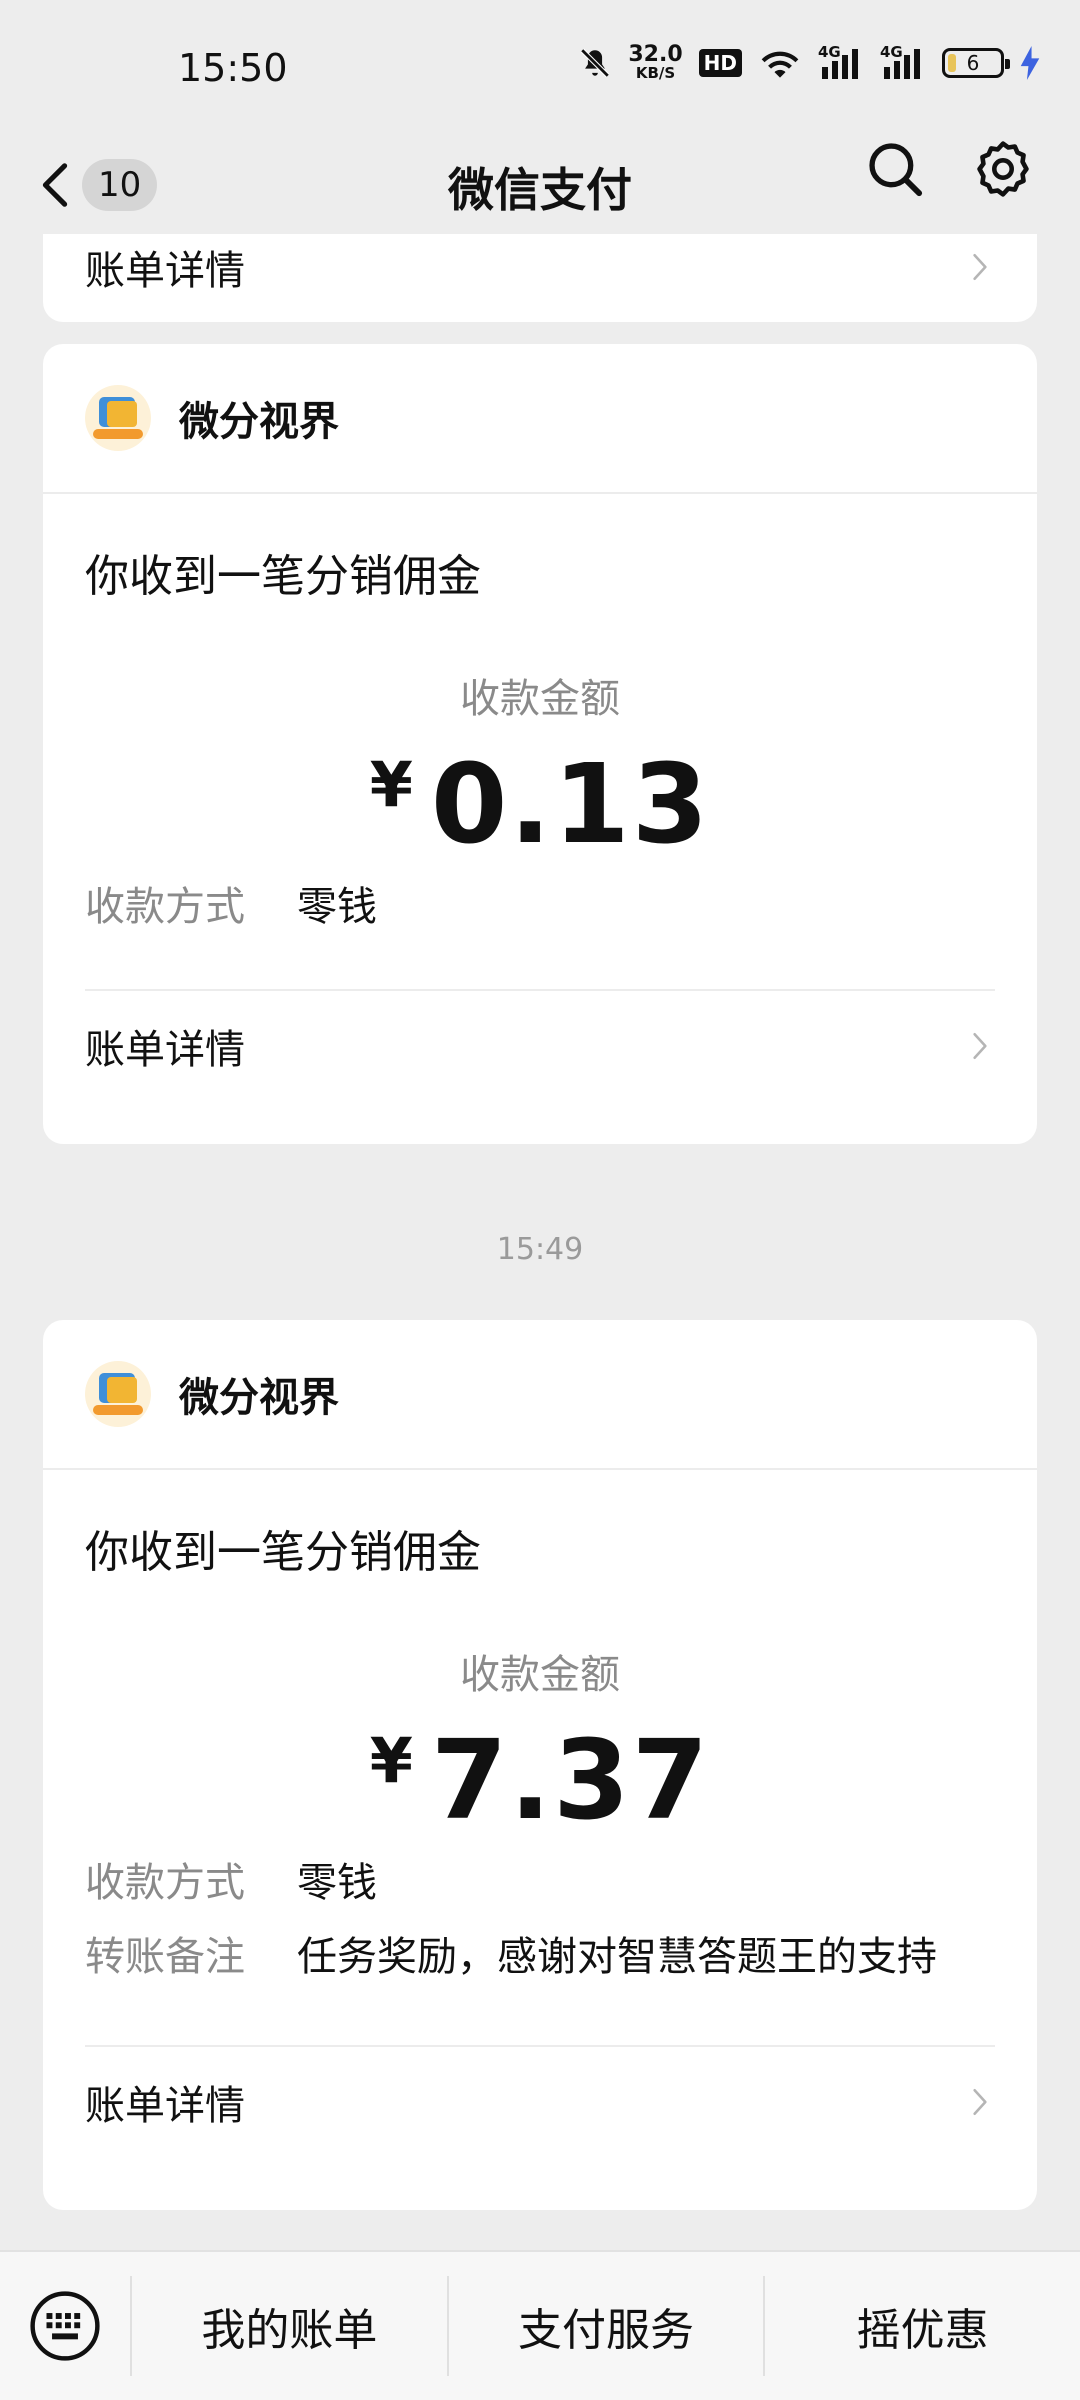 The image size is (1080, 2400). What do you see at coordinates (809, 62) in the screenshot?
I see `status-icons: 32.0 KB/S HD 4G 4G 6` at bounding box center [809, 62].